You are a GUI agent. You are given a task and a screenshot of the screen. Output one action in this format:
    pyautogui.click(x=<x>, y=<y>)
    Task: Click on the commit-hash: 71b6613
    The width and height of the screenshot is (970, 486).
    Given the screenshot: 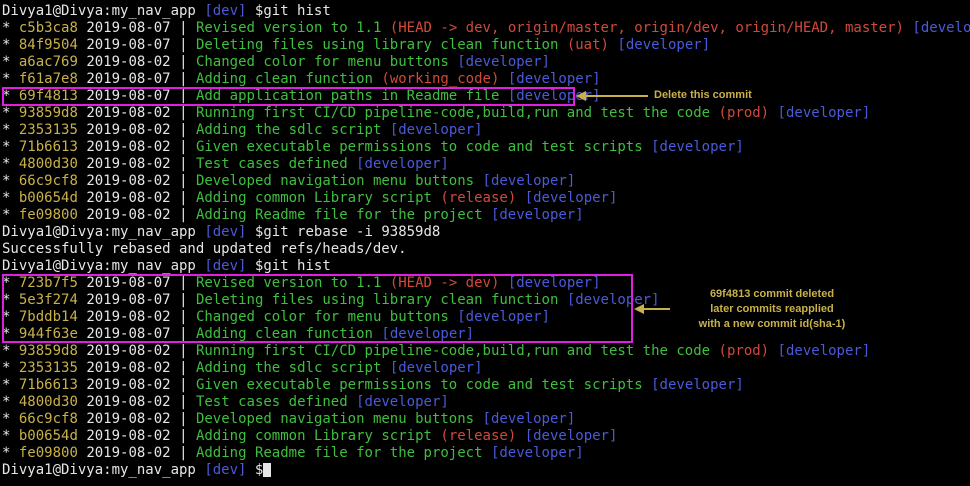 What is the action you would take?
    pyautogui.click(x=48, y=147)
    